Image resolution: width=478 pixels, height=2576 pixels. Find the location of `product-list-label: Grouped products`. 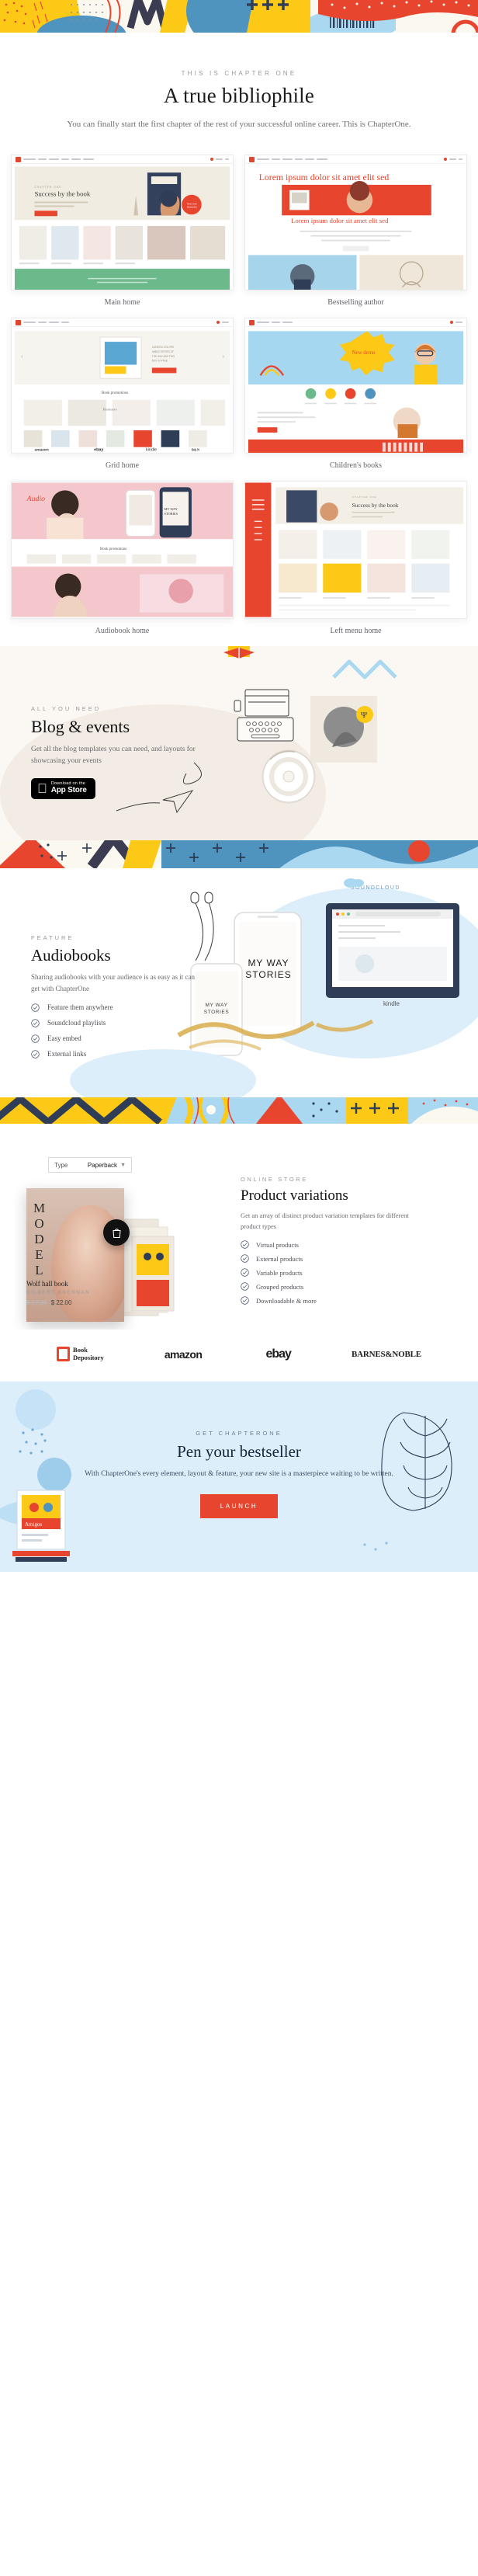

product-list-label: Grouped products is located at coordinates (280, 1286).